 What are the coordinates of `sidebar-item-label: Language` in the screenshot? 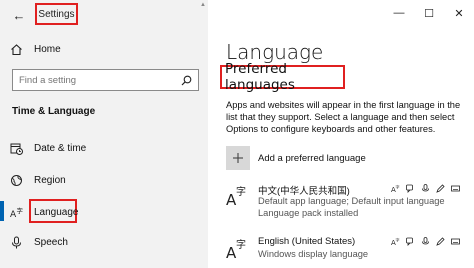 It's located at (56, 212).